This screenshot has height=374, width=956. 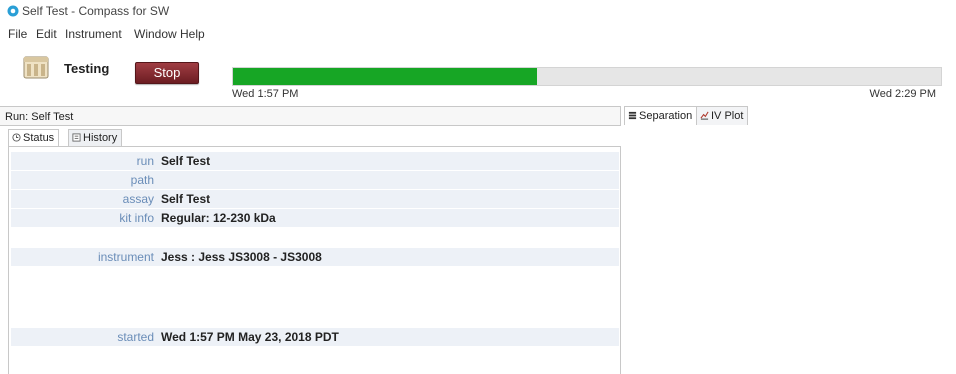 I want to click on menu-instrument: Instrument, so click(x=93, y=34).